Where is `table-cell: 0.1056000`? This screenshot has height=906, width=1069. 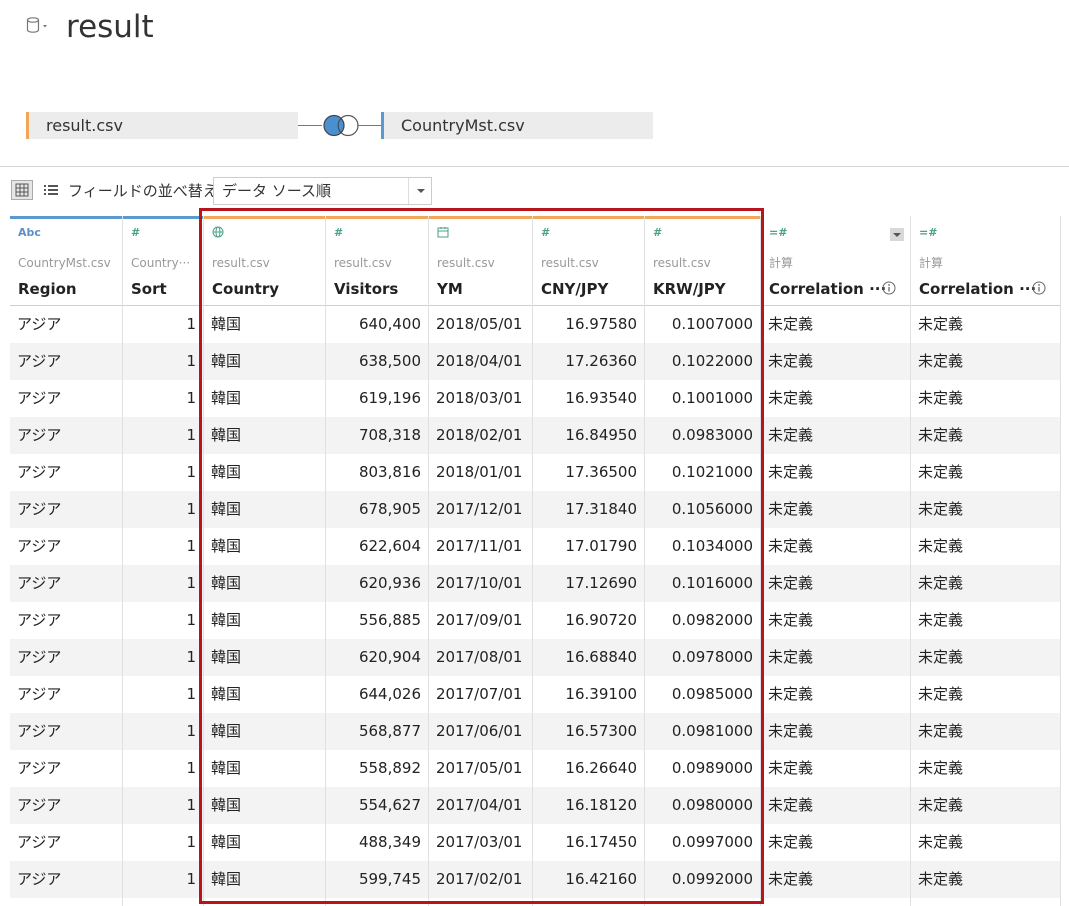 table-cell: 0.1056000 is located at coordinates (702, 509).